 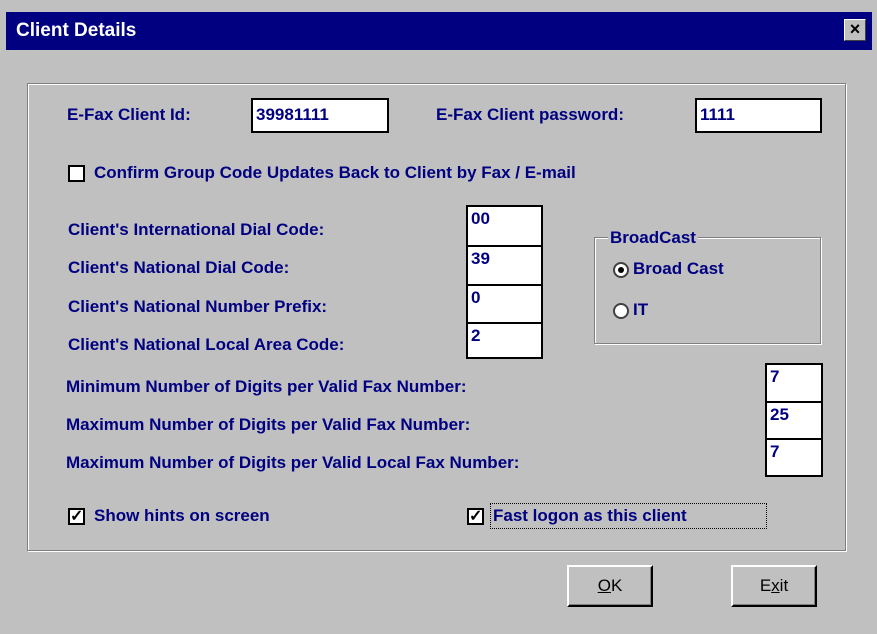 I want to click on window-title: Client Details, so click(x=76, y=30).